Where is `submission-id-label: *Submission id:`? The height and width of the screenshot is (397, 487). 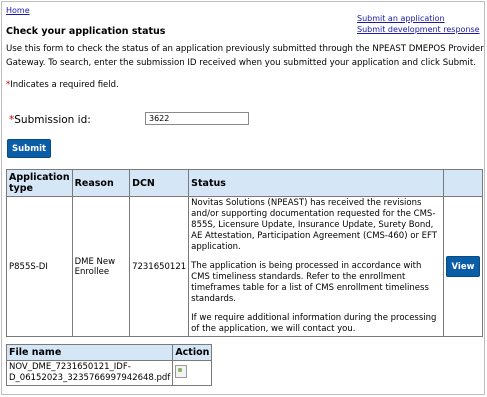
submission-id-label: *Submission id: is located at coordinates (50, 120).